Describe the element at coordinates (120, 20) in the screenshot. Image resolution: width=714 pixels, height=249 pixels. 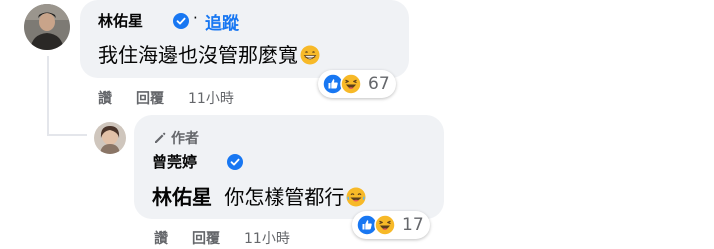
I see `comment-author-name: 林佑星` at that location.